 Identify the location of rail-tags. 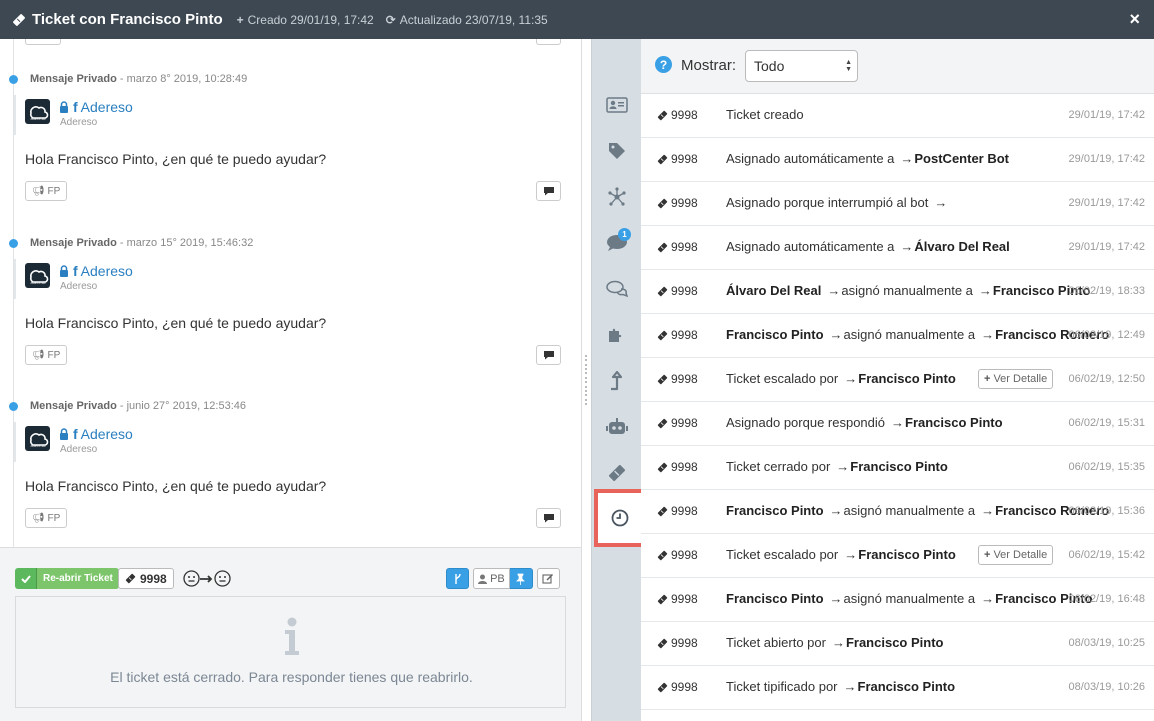
(617, 151).